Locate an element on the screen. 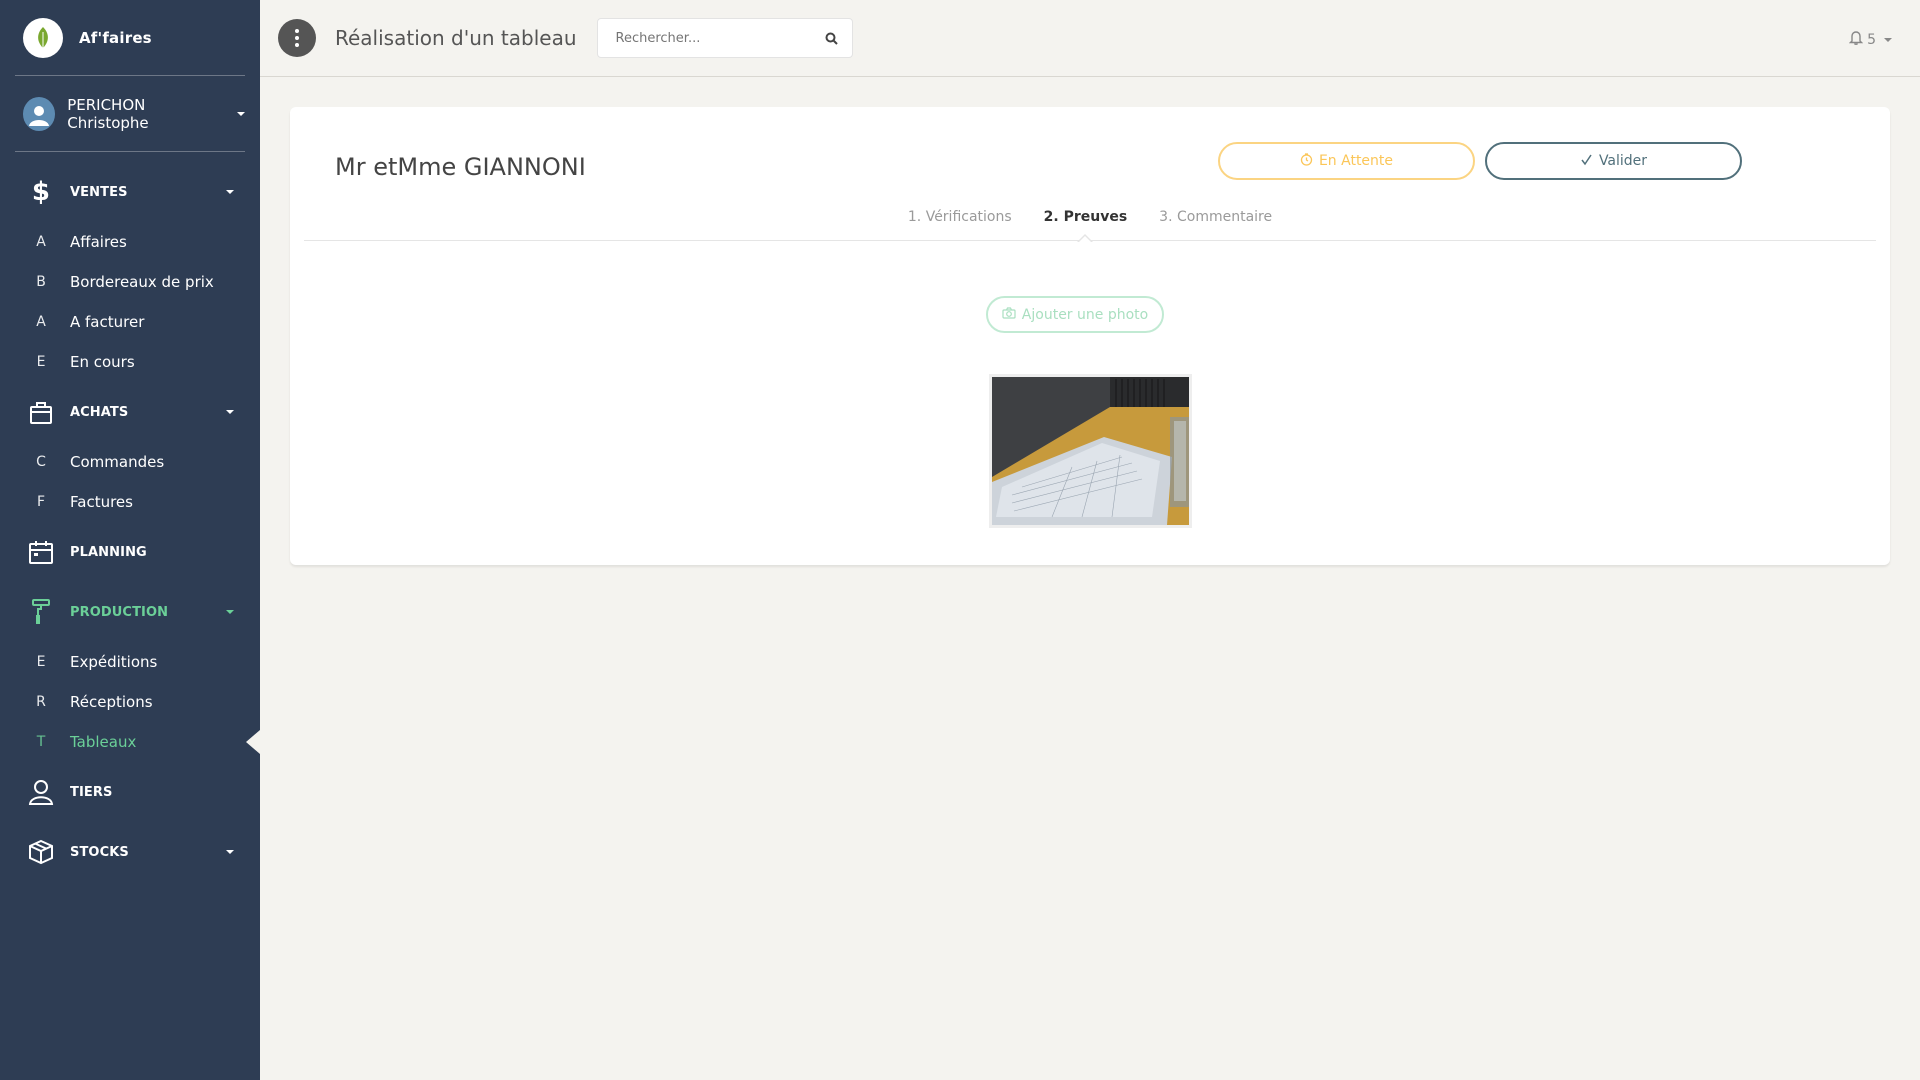  nav-section-label: STOCKS is located at coordinates (99, 852).